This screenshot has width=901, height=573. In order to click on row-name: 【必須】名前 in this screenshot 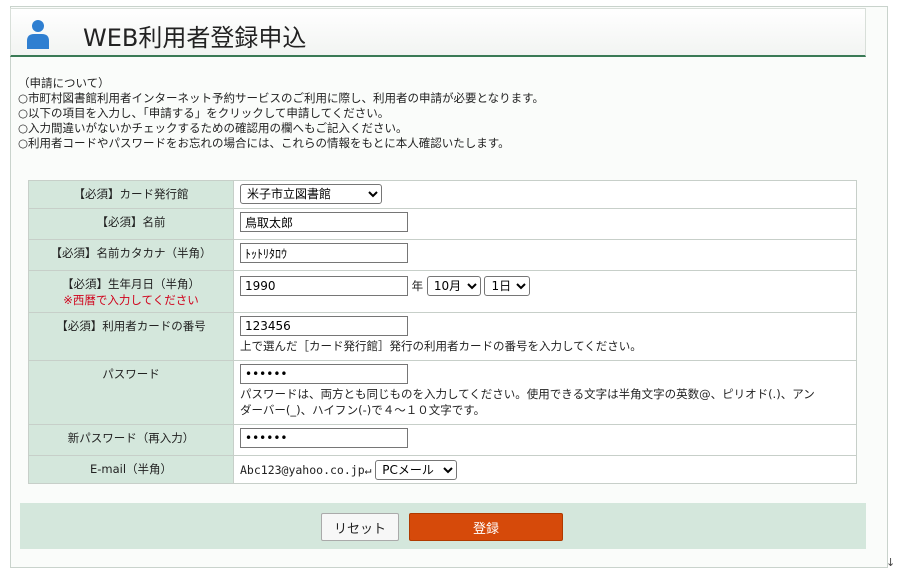, I will do `click(442, 224)`.